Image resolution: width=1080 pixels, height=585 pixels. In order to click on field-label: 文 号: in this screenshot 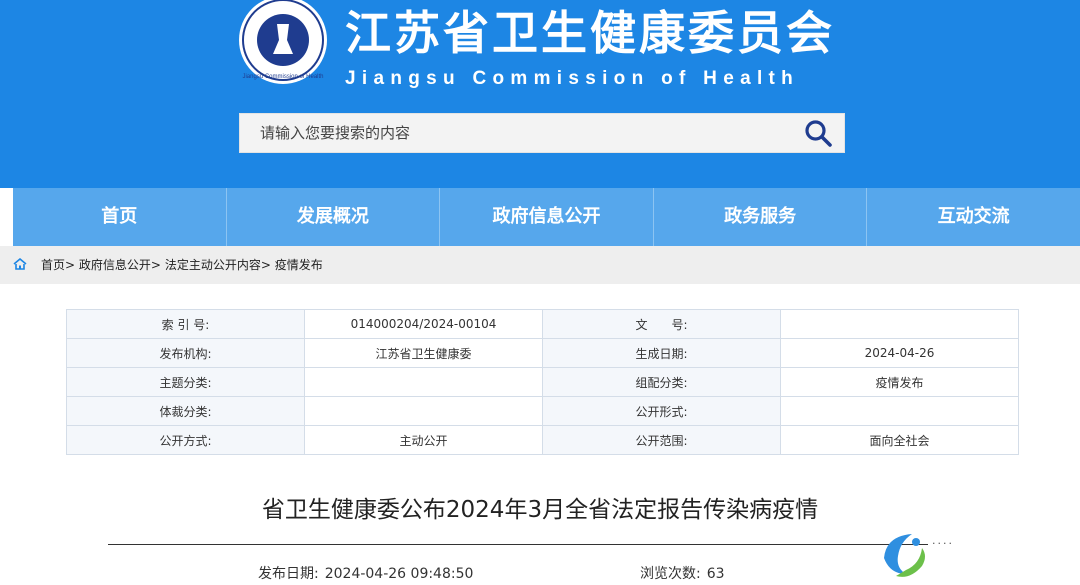, I will do `click(661, 324)`.